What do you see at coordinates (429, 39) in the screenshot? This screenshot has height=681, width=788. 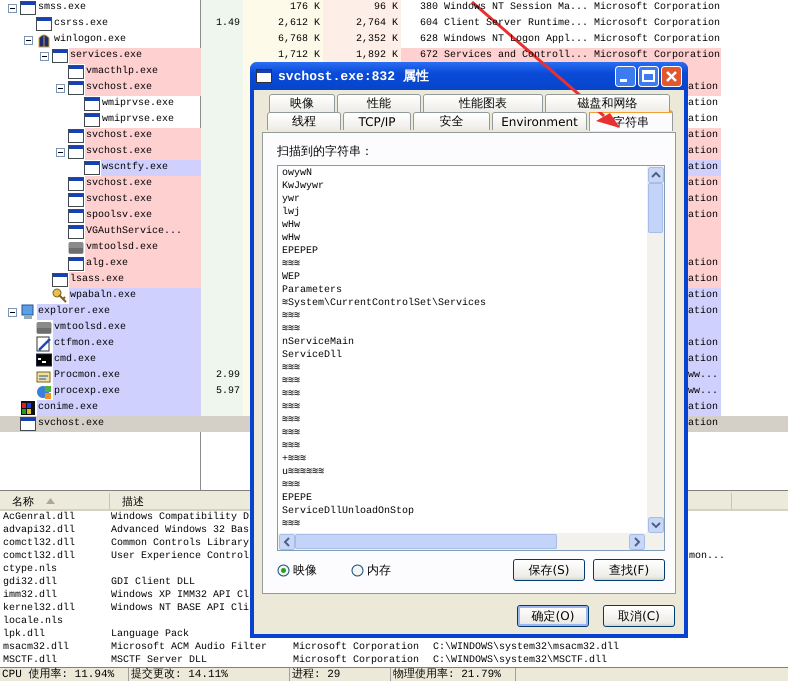 I see `table-cell: 628` at bounding box center [429, 39].